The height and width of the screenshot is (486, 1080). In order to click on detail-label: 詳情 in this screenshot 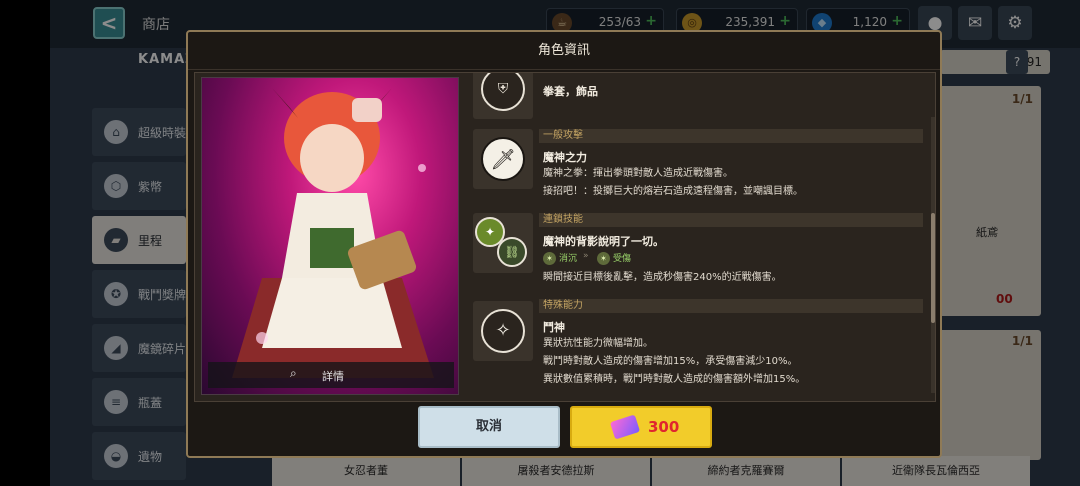, I will do `click(333, 376)`.